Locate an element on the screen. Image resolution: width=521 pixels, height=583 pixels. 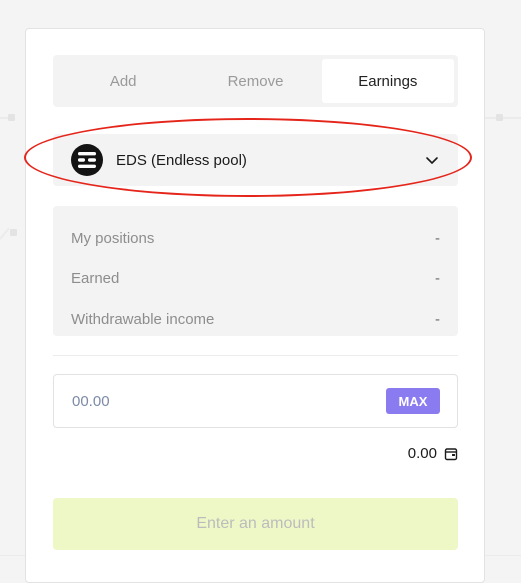
tab-bar: Add Remove Earnings is located at coordinates (255, 81).